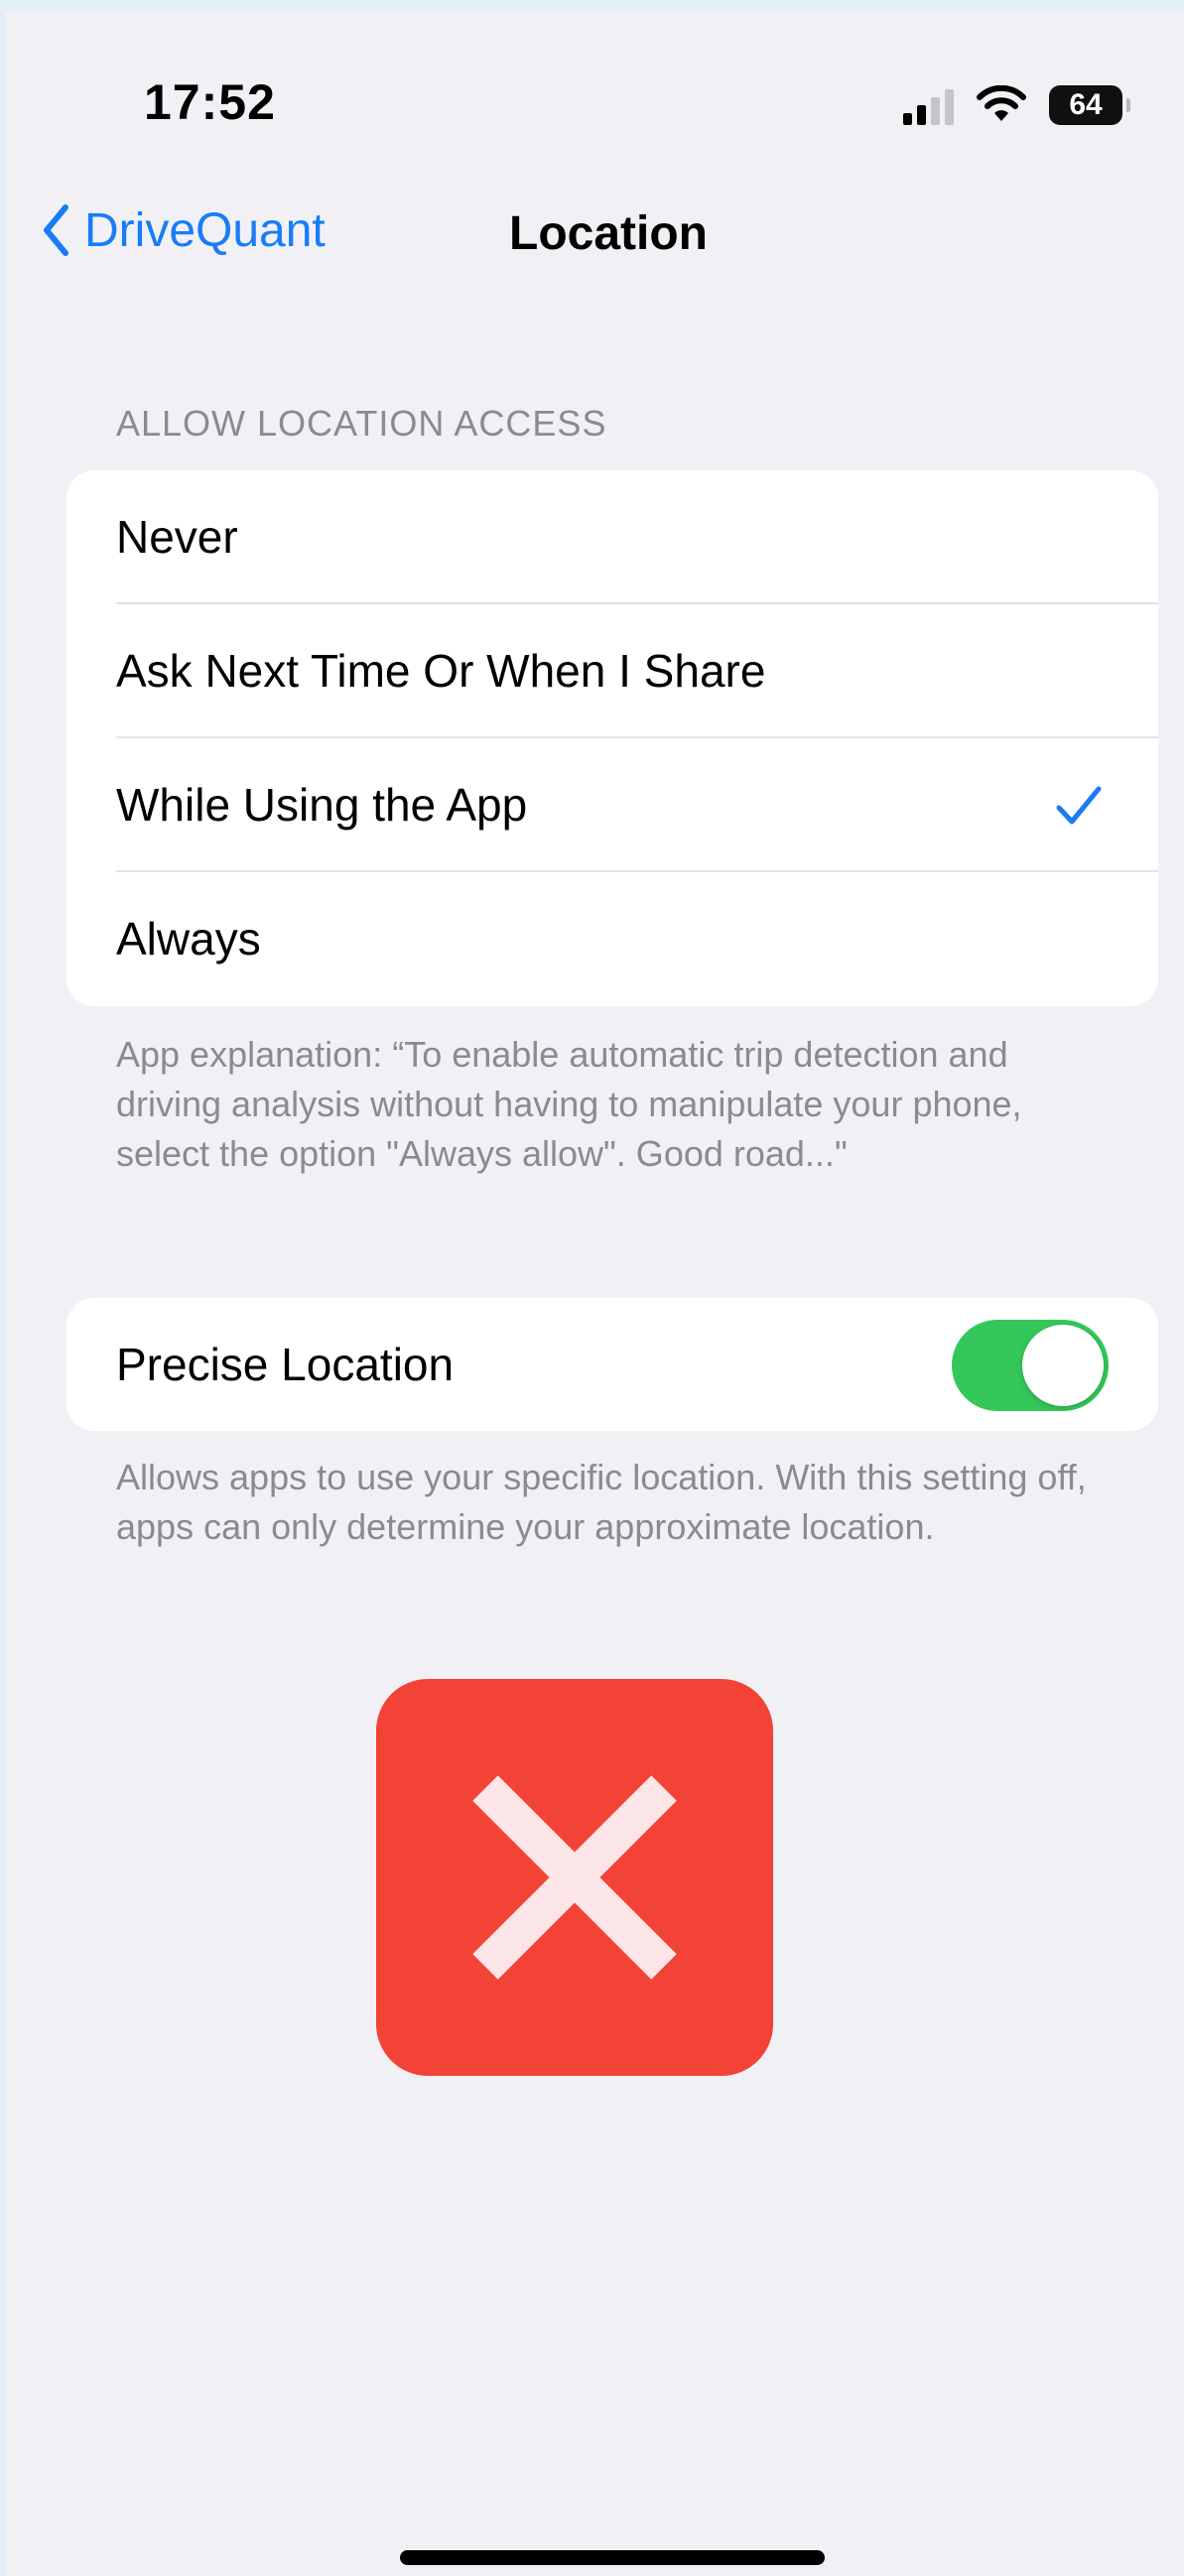  What do you see at coordinates (1063, 1366) in the screenshot?
I see `toggle-knob` at bounding box center [1063, 1366].